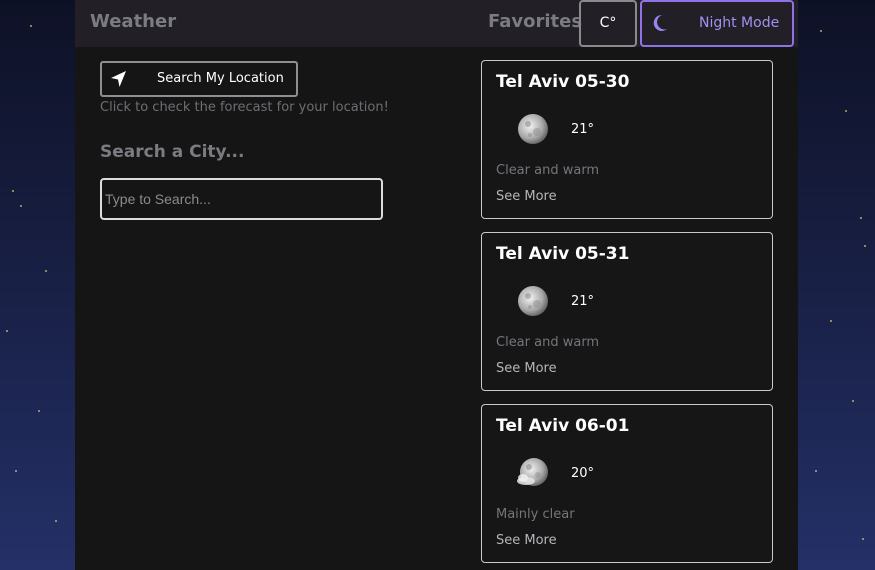 Image resolution: width=875 pixels, height=570 pixels. I want to click on moon-icon, so click(660, 22).